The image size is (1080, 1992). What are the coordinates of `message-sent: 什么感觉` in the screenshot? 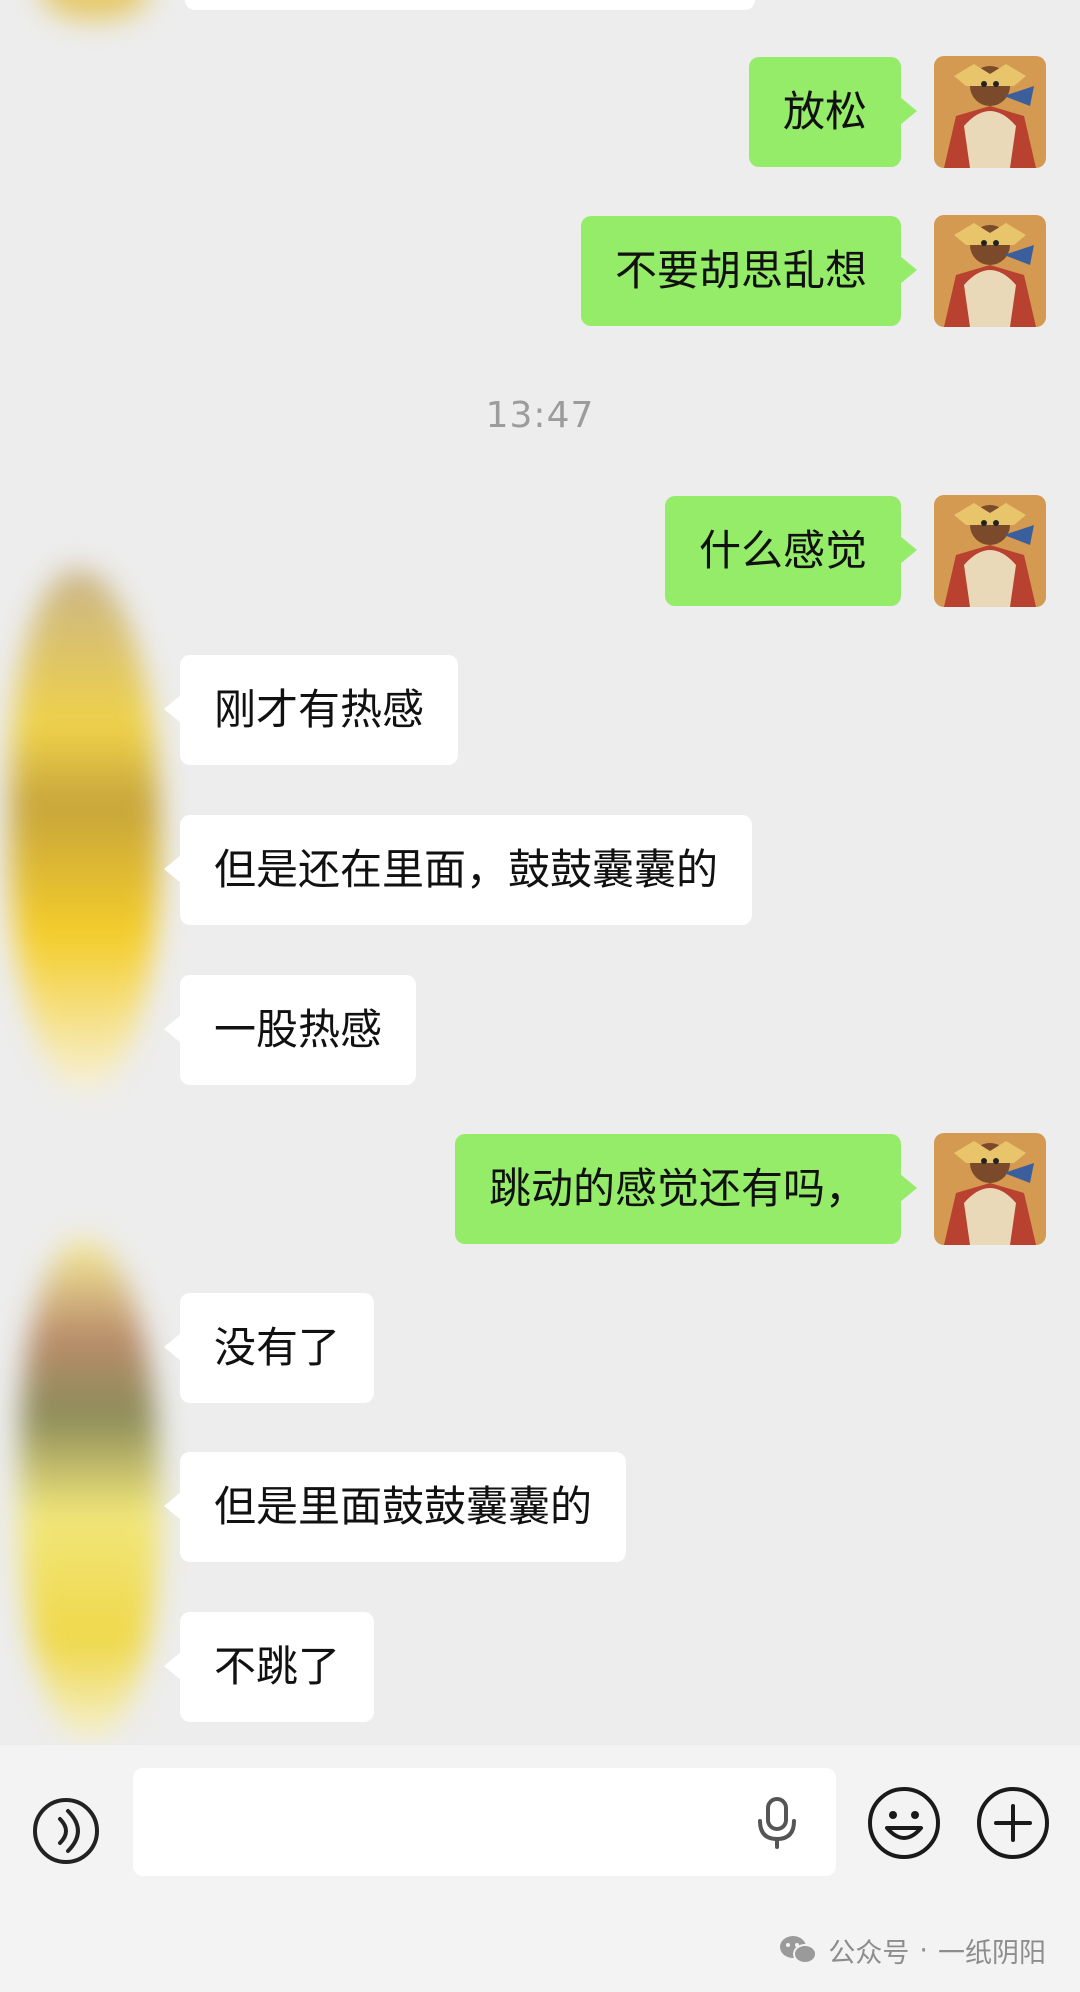 It's located at (791, 551).